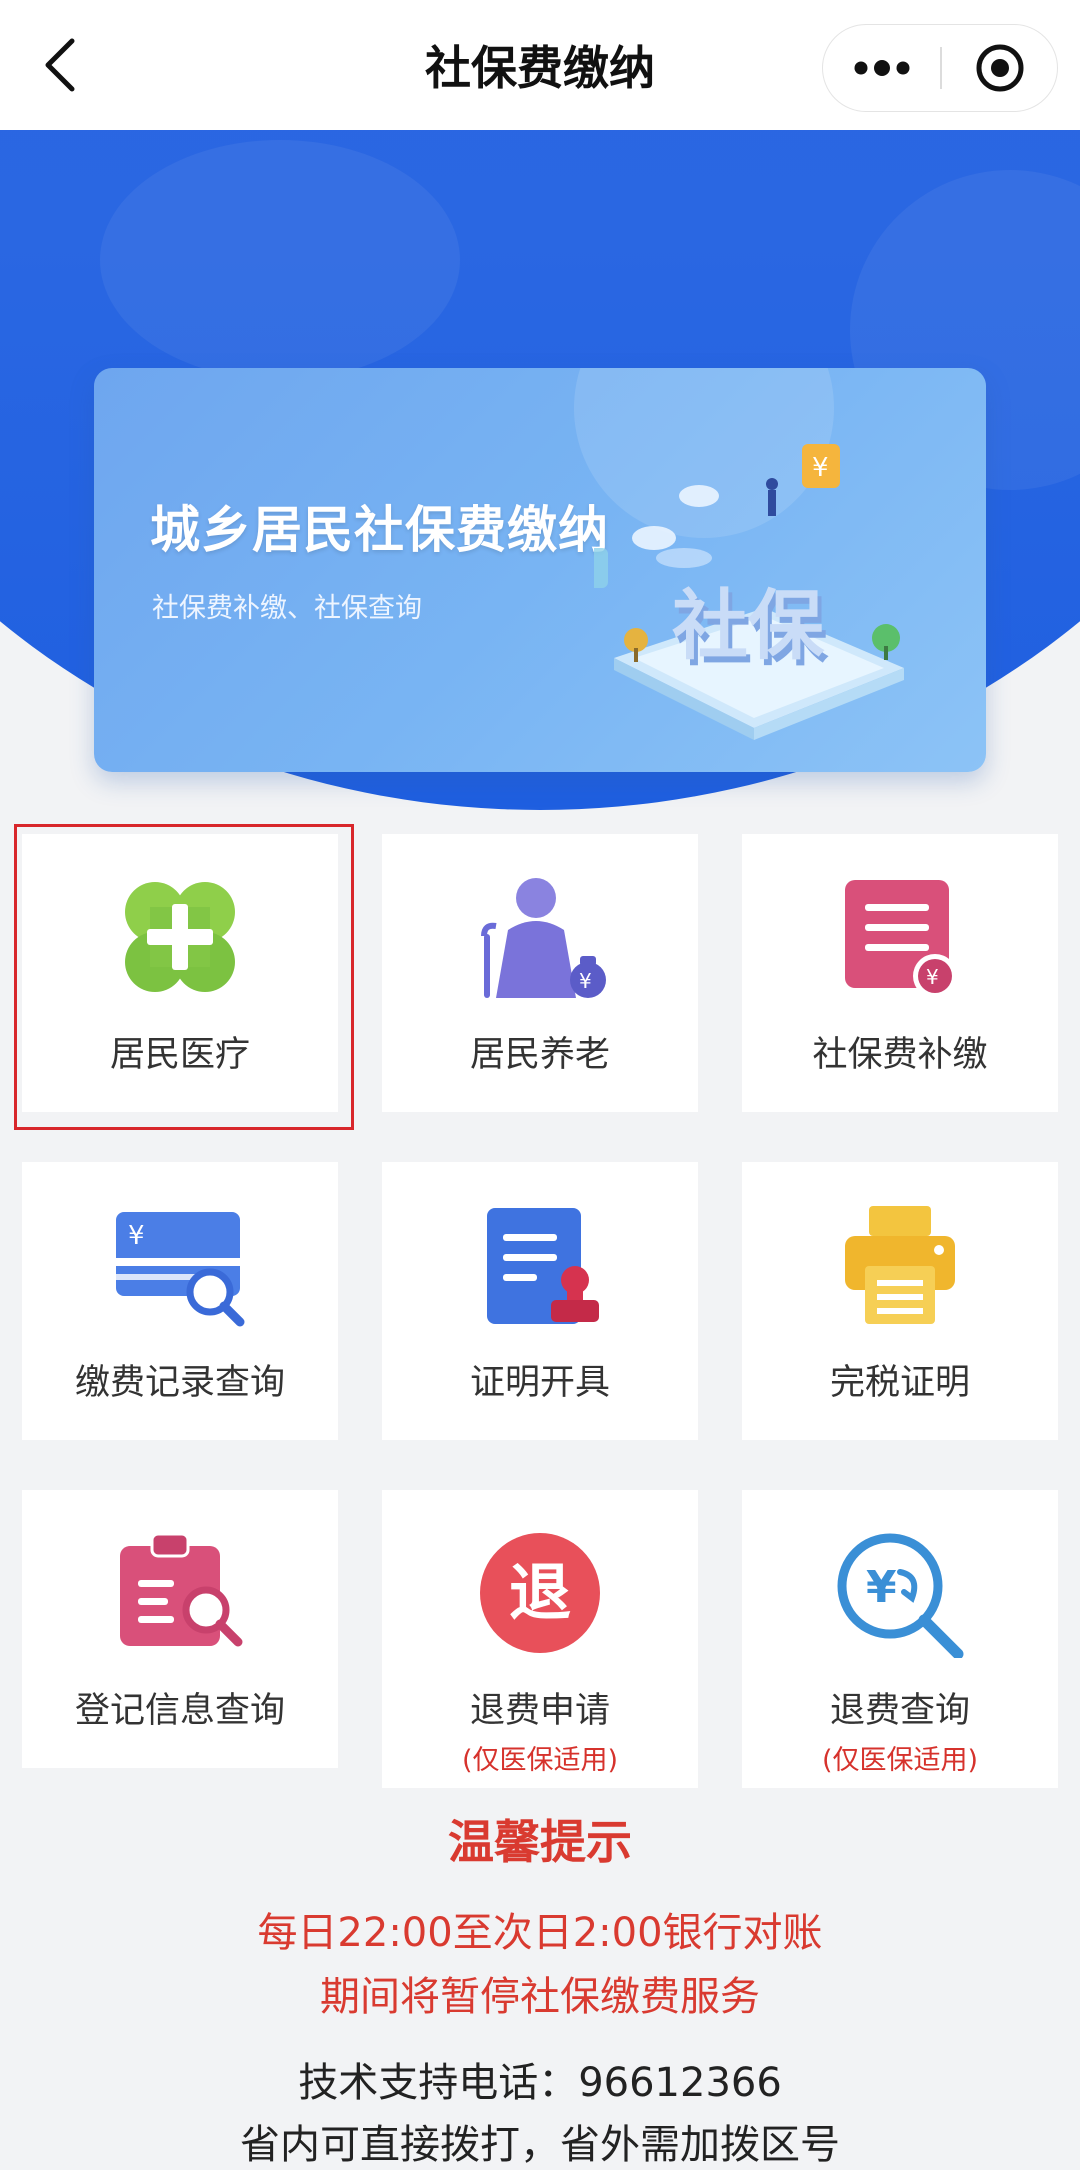  Describe the element at coordinates (179, 1383) in the screenshot. I see `service-label: 缴费记录查询` at that location.